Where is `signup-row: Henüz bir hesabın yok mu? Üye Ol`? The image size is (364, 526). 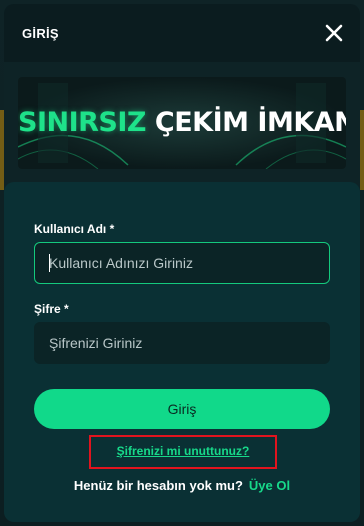 signup-row: Henüz bir hesabın yok mu? Üye Ol is located at coordinates (182, 485).